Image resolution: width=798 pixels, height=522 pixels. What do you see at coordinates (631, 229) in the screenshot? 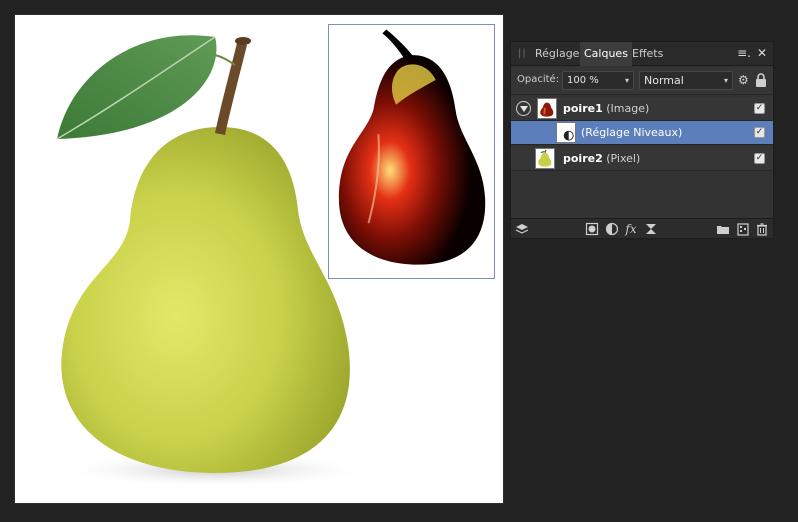
I see `fx-icon: fx` at bounding box center [631, 229].